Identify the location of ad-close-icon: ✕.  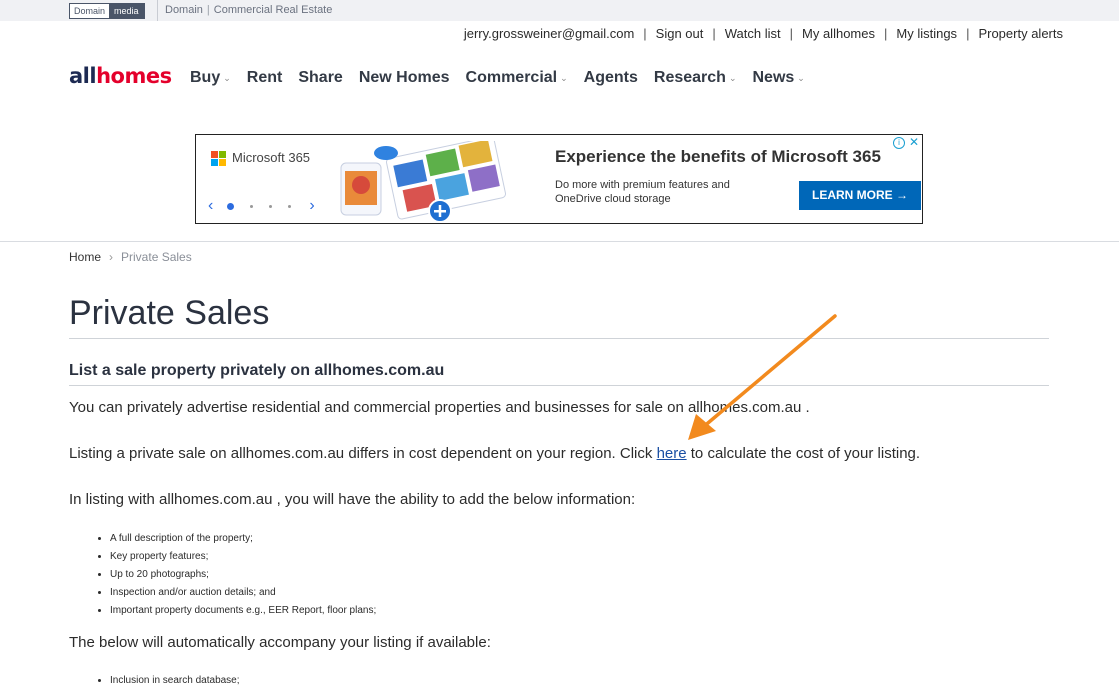
(914, 142).